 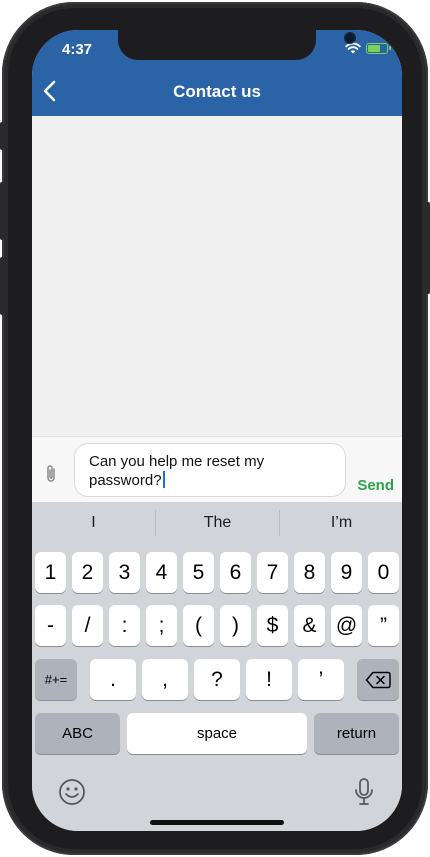 What do you see at coordinates (177, 461) in the screenshot?
I see `message-text-line-1: Can you help me reset my` at bounding box center [177, 461].